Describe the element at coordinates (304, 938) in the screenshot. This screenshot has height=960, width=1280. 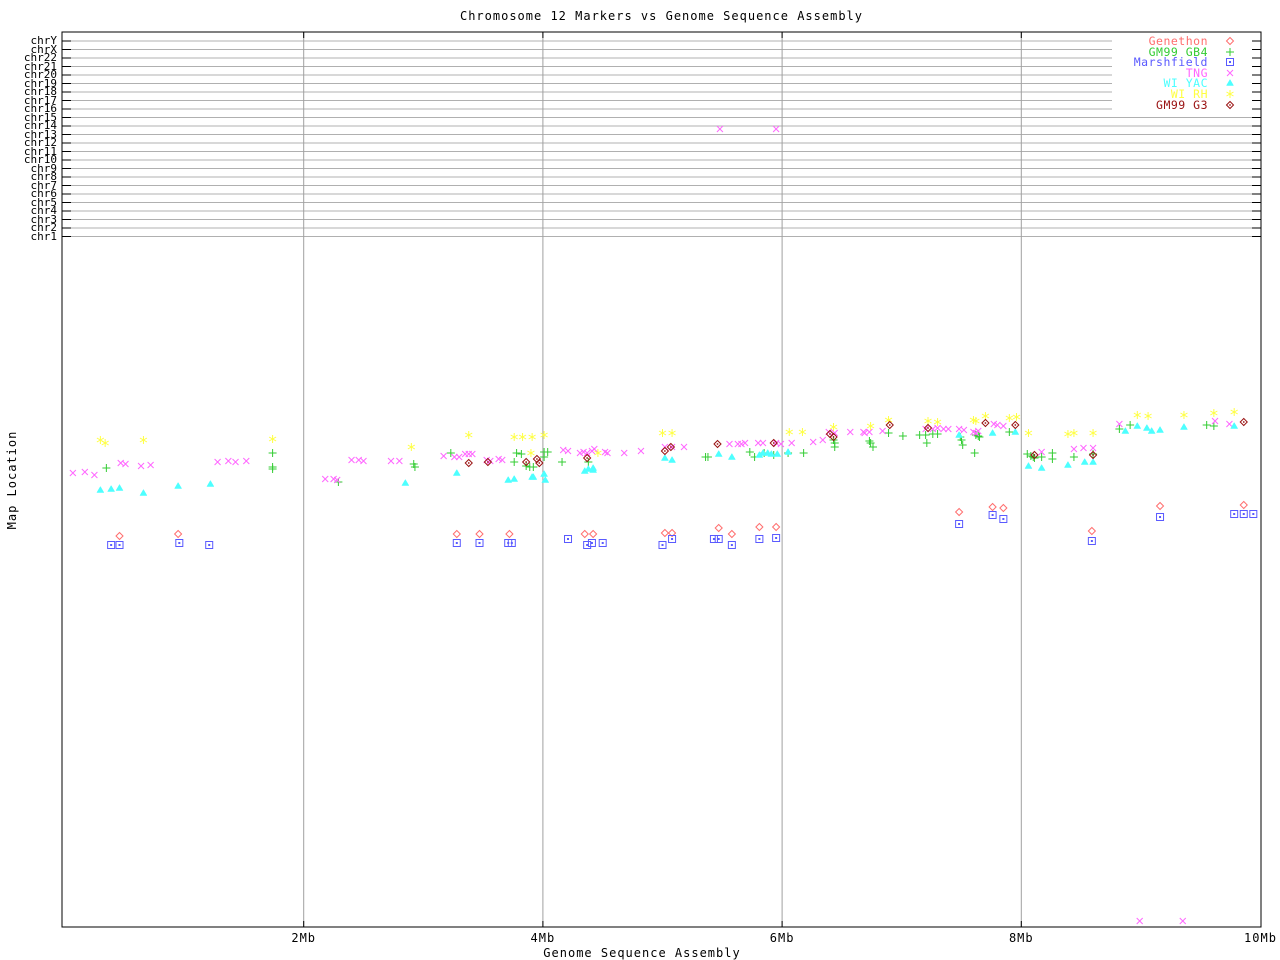
I see `x-tick-label-2Mb: 2Mb` at that location.